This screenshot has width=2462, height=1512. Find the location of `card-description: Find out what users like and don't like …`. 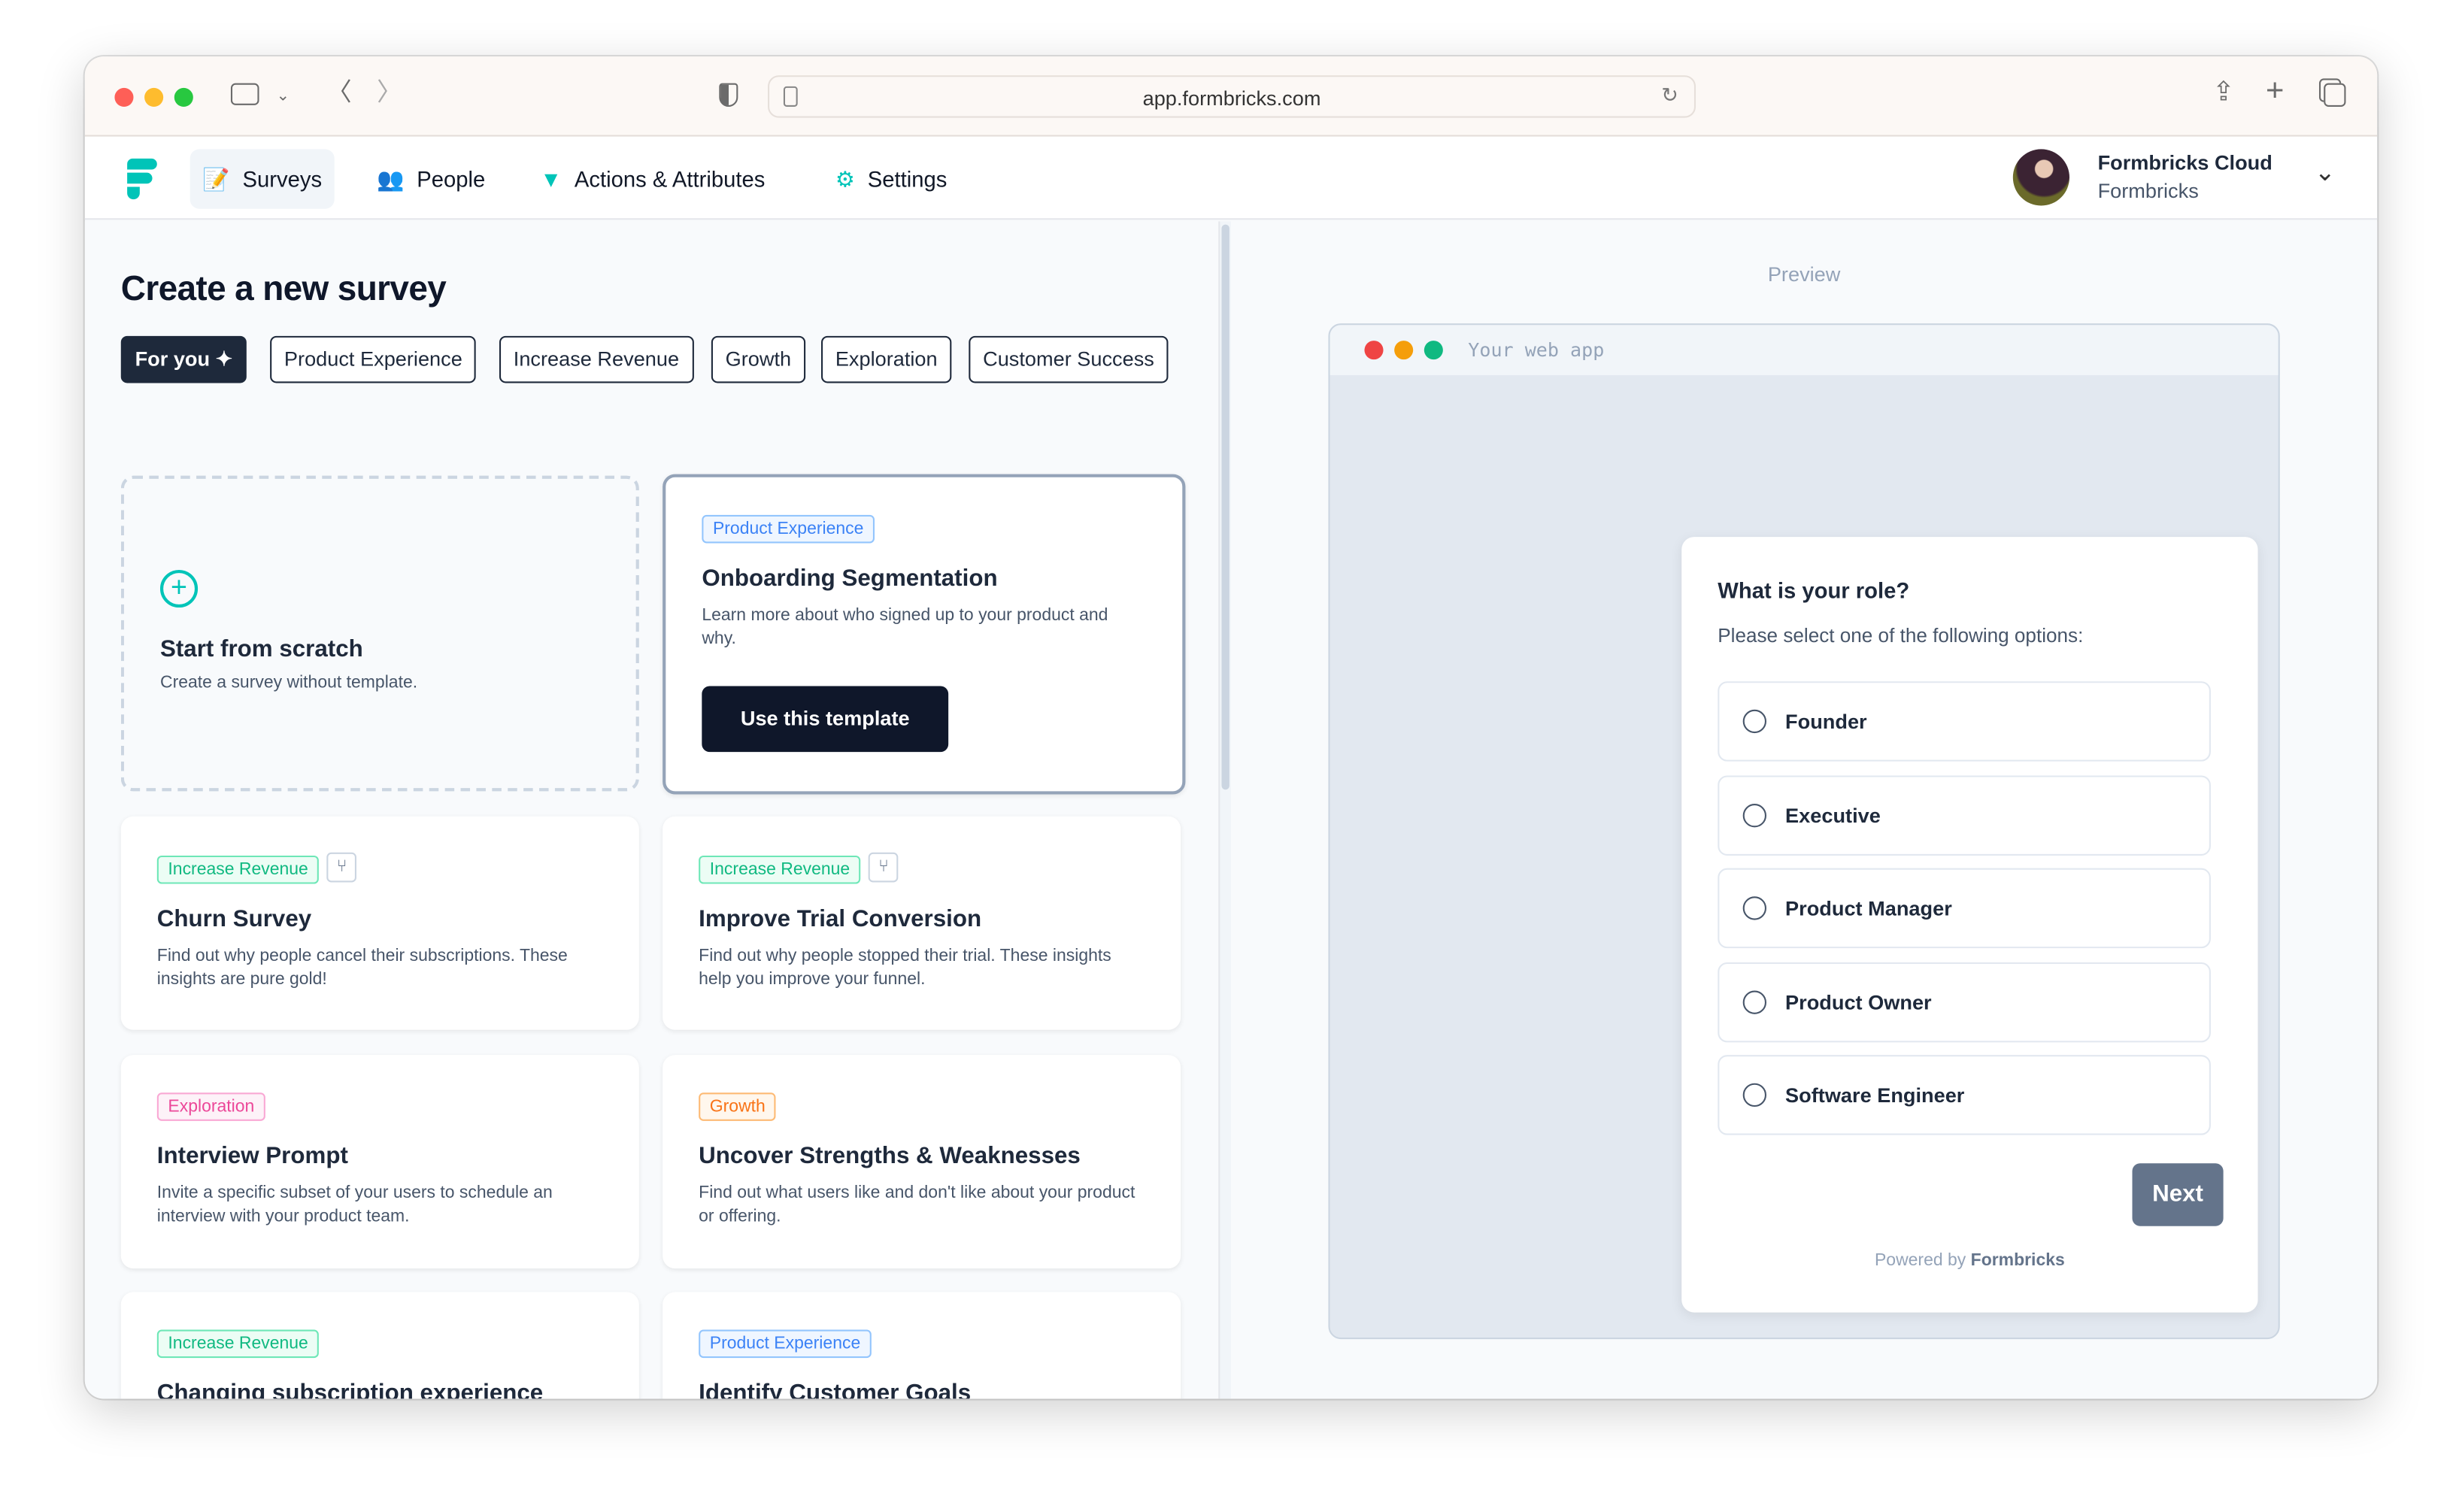

card-description: Find out what users like and don't like … is located at coordinates (917, 1205).